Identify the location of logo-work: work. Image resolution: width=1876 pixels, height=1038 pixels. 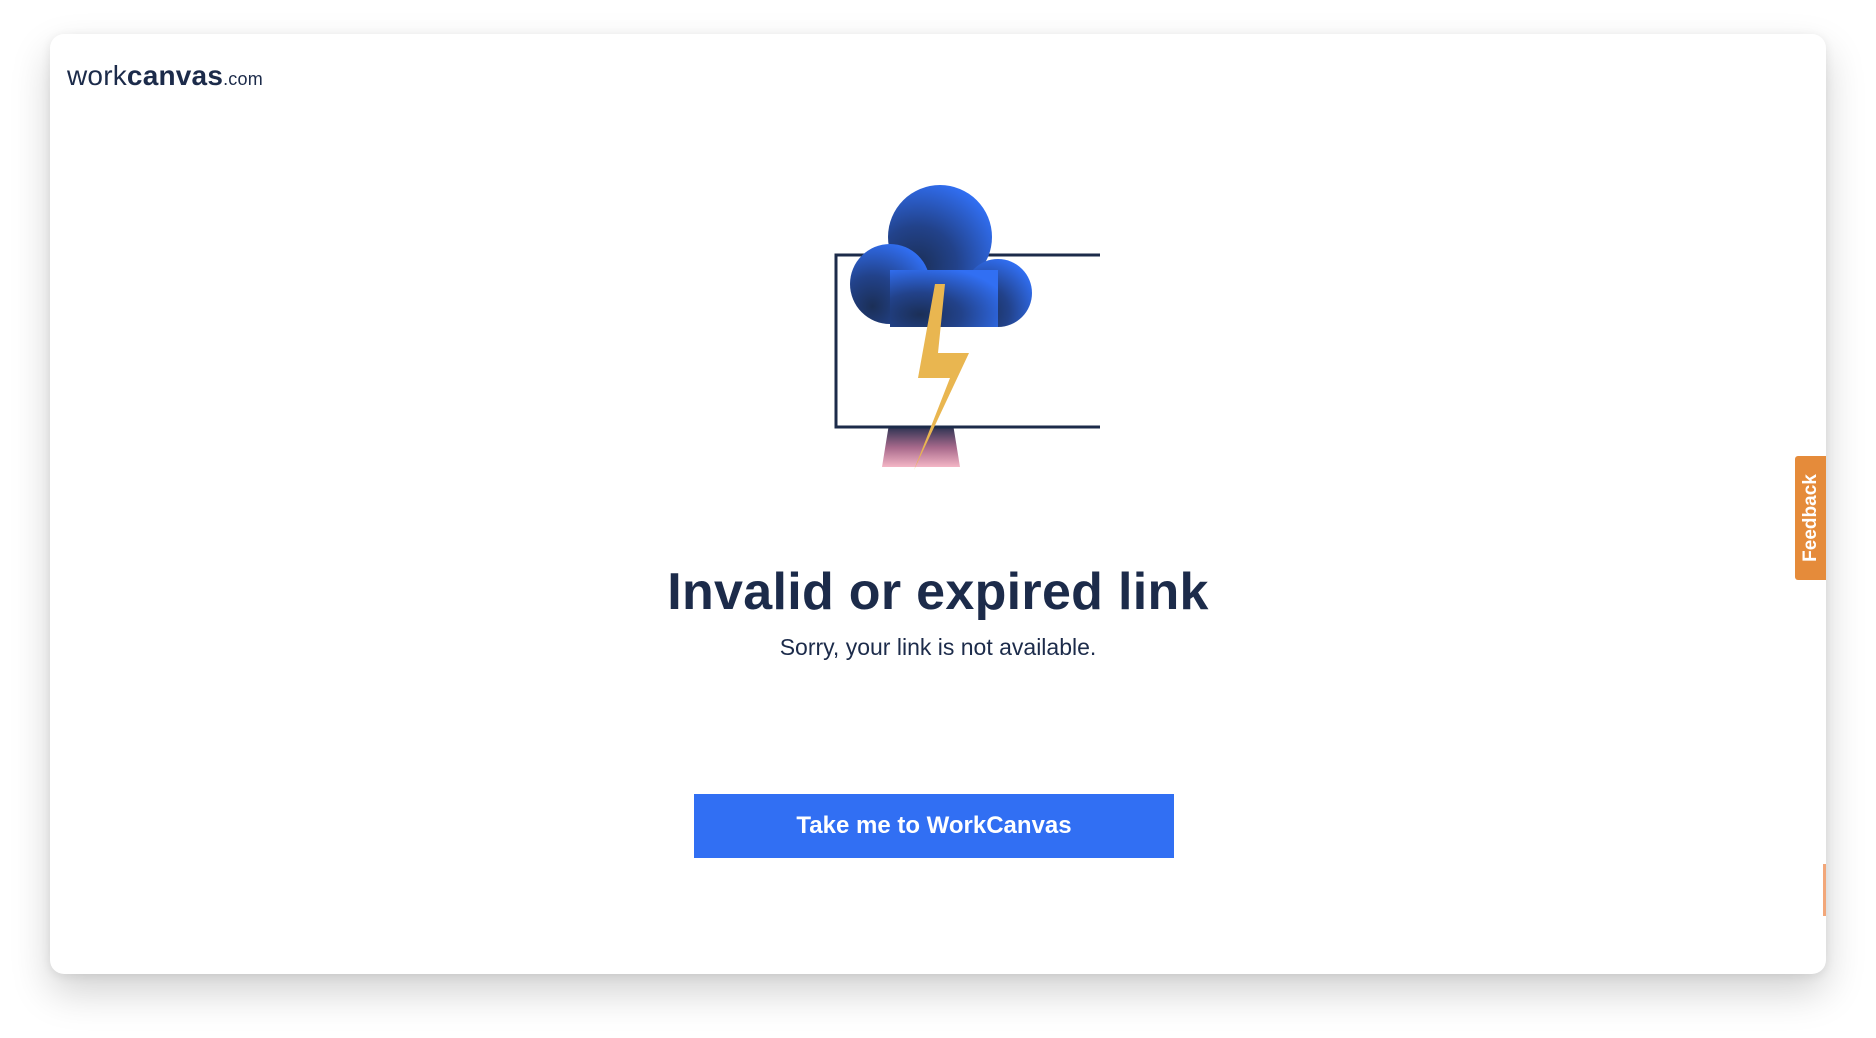
(97, 75).